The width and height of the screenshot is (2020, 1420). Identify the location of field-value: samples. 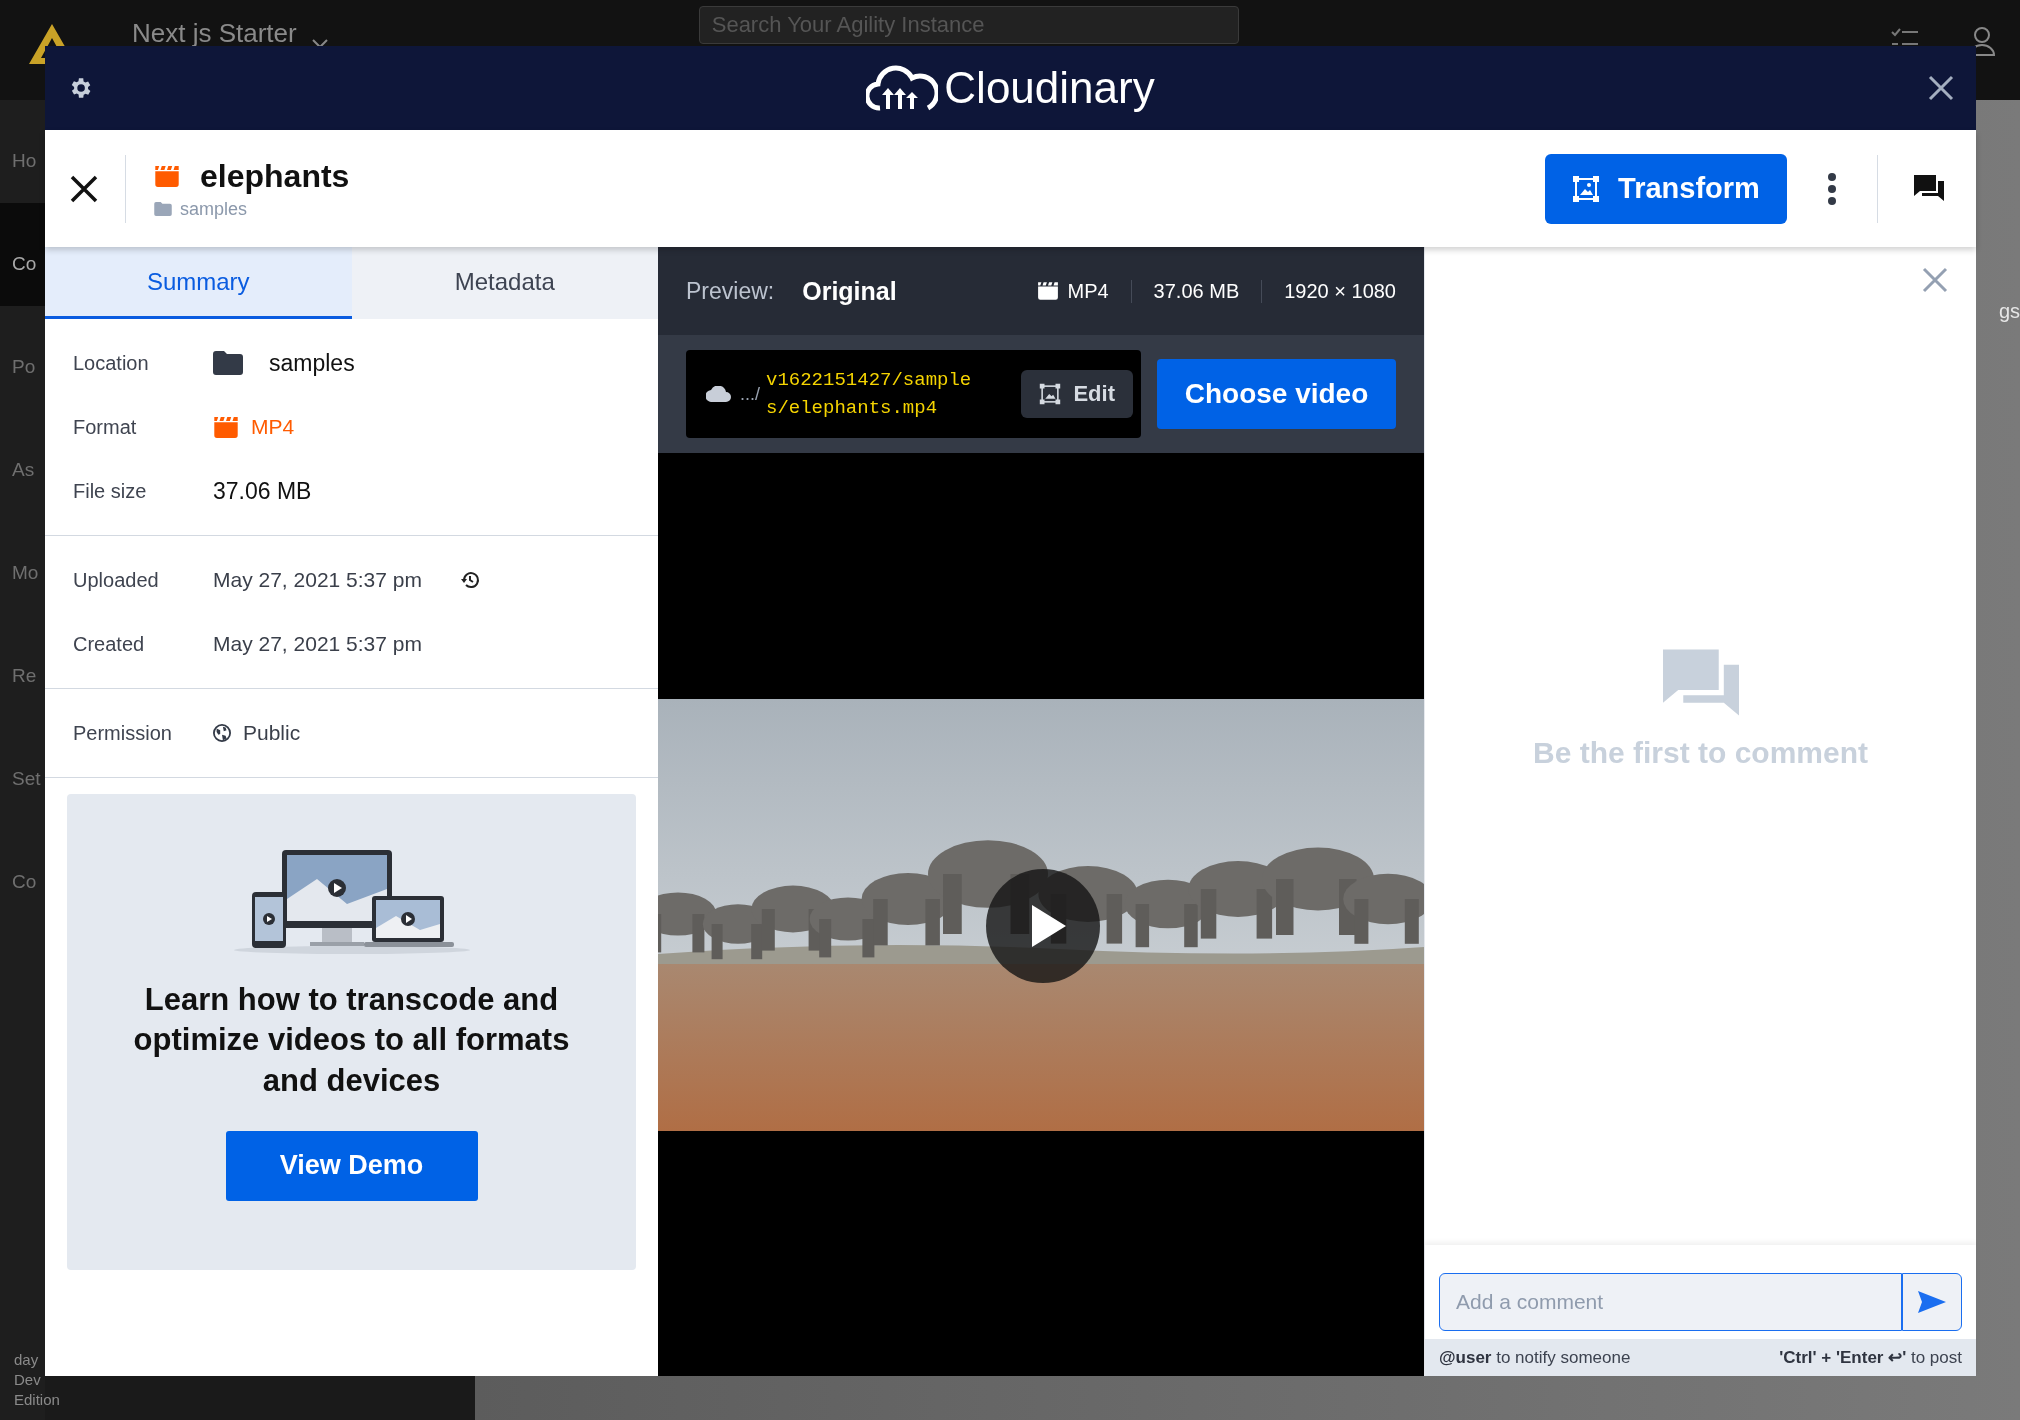
(312, 363).